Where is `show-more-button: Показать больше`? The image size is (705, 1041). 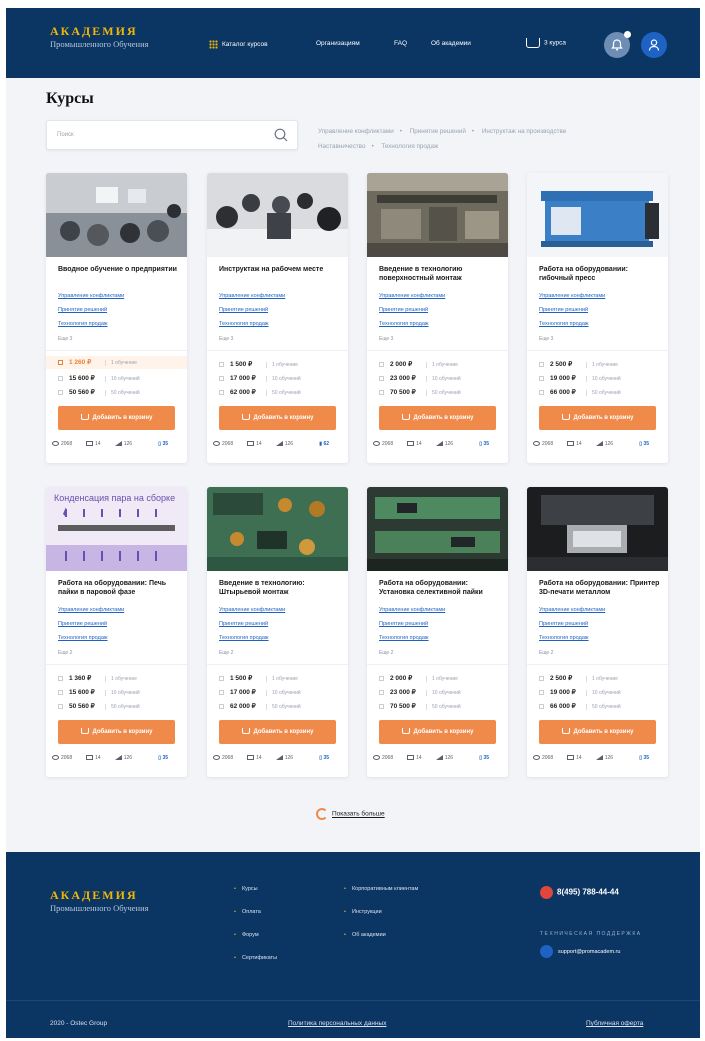 show-more-button: Показать больше is located at coordinates (350, 814).